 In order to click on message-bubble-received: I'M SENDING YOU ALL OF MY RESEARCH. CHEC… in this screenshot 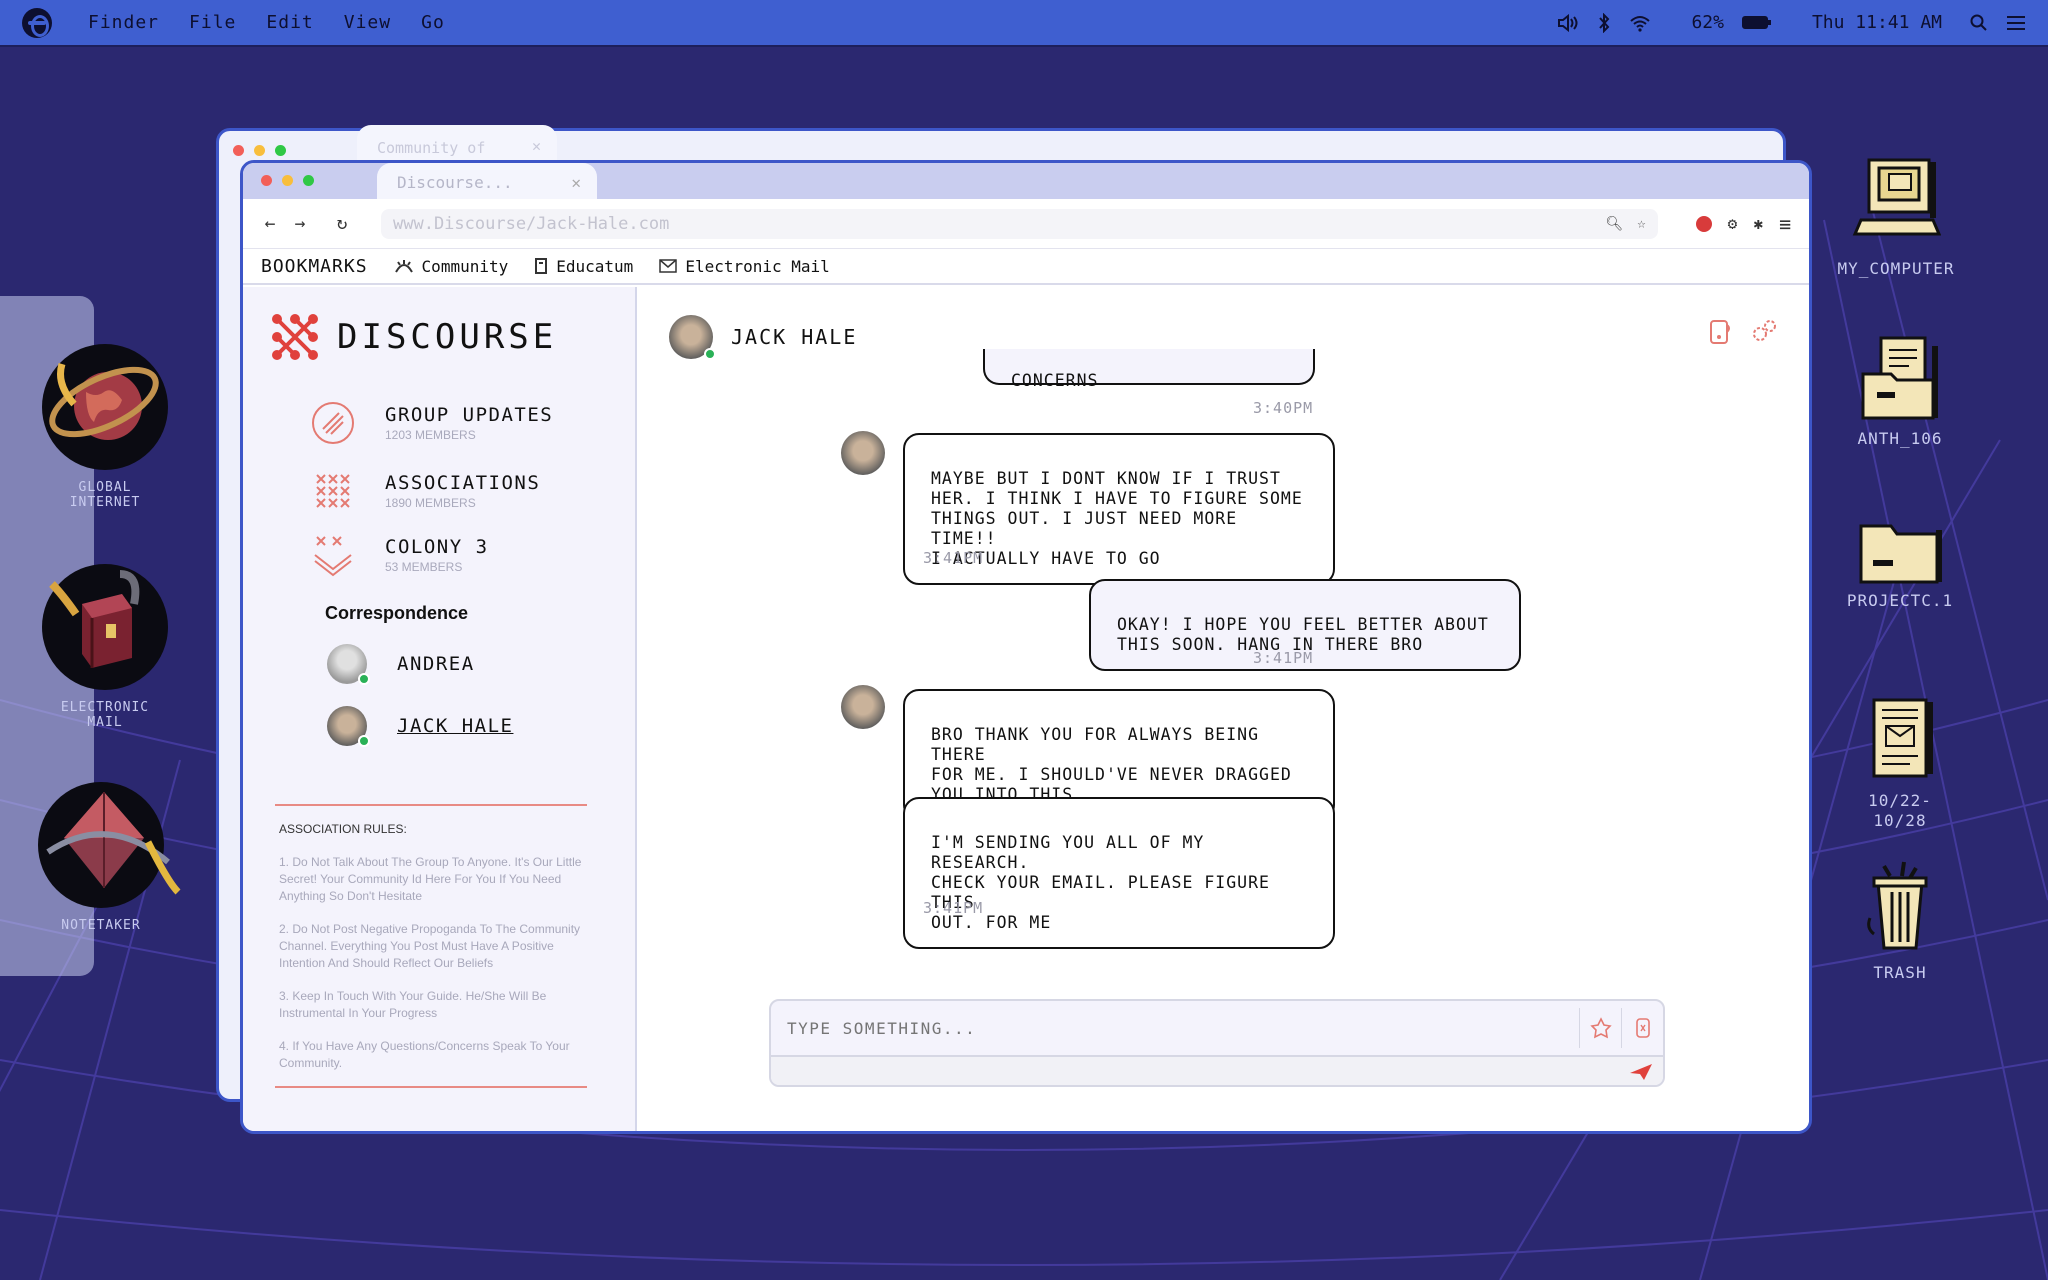, I will do `click(1119, 873)`.